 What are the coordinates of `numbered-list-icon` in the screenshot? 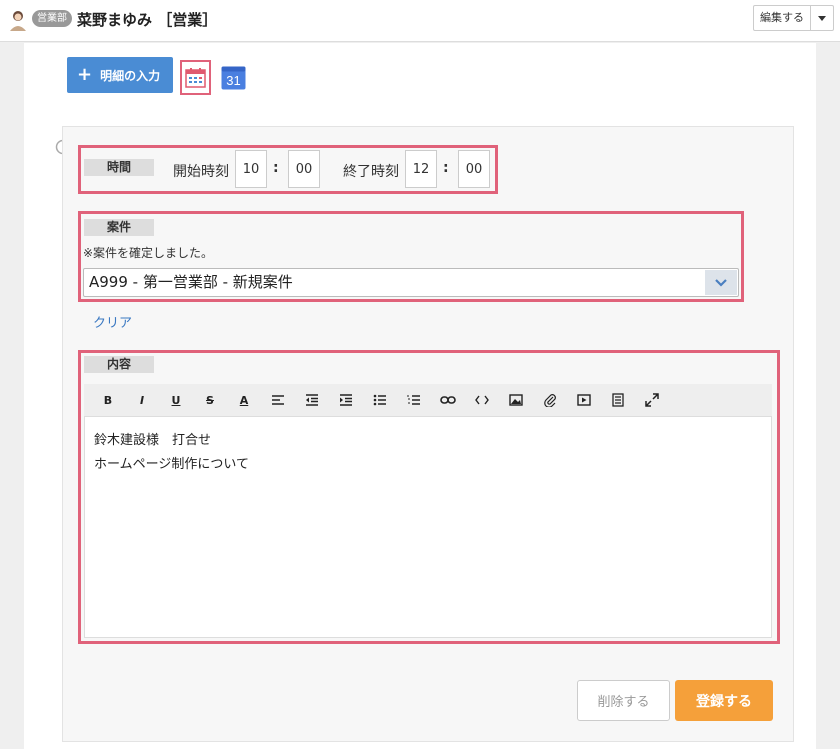 It's located at (413, 400).